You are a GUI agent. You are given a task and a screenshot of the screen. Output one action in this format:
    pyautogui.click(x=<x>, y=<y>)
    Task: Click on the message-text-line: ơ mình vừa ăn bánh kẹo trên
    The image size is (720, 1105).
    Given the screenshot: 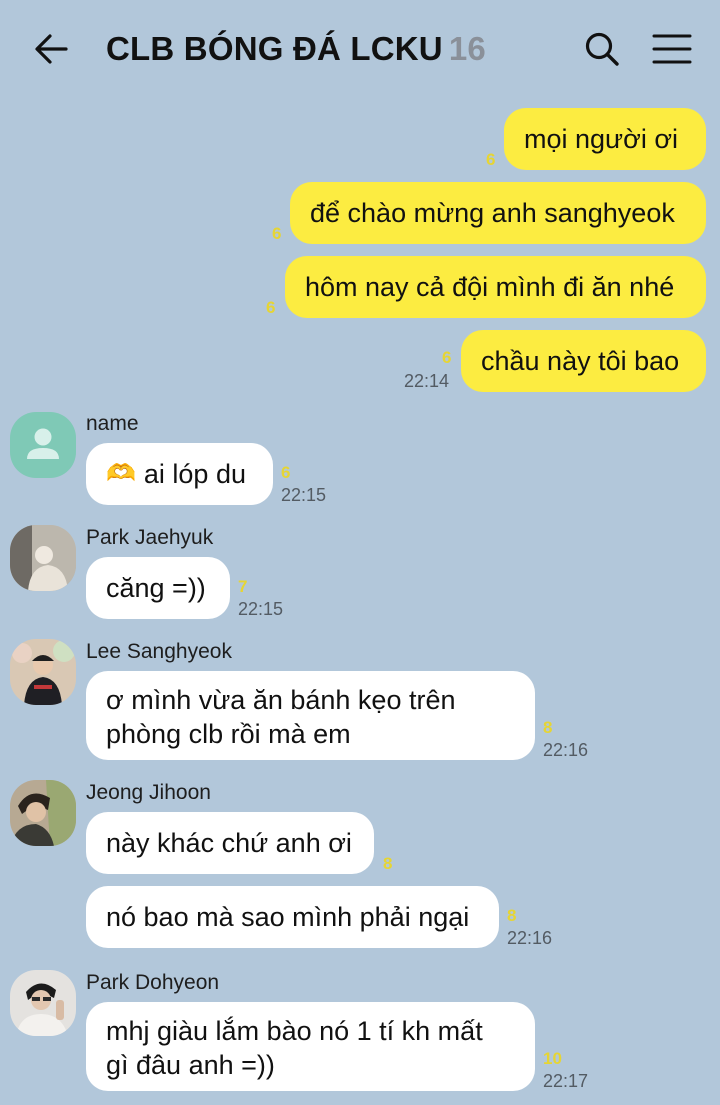 What is the action you would take?
    pyautogui.click(x=281, y=700)
    